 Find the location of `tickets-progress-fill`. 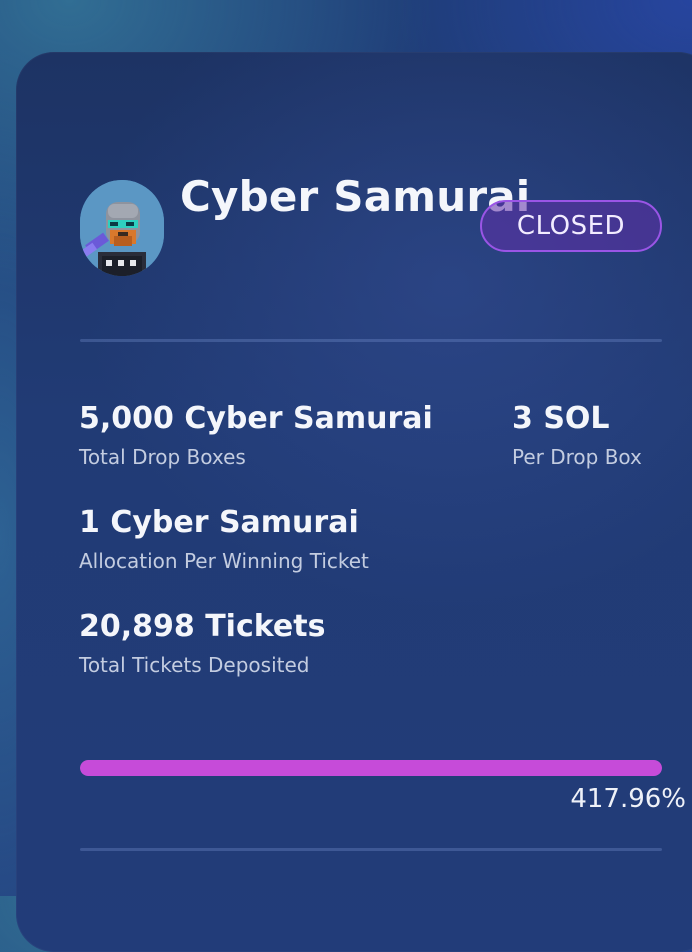

tickets-progress-fill is located at coordinates (371, 768).